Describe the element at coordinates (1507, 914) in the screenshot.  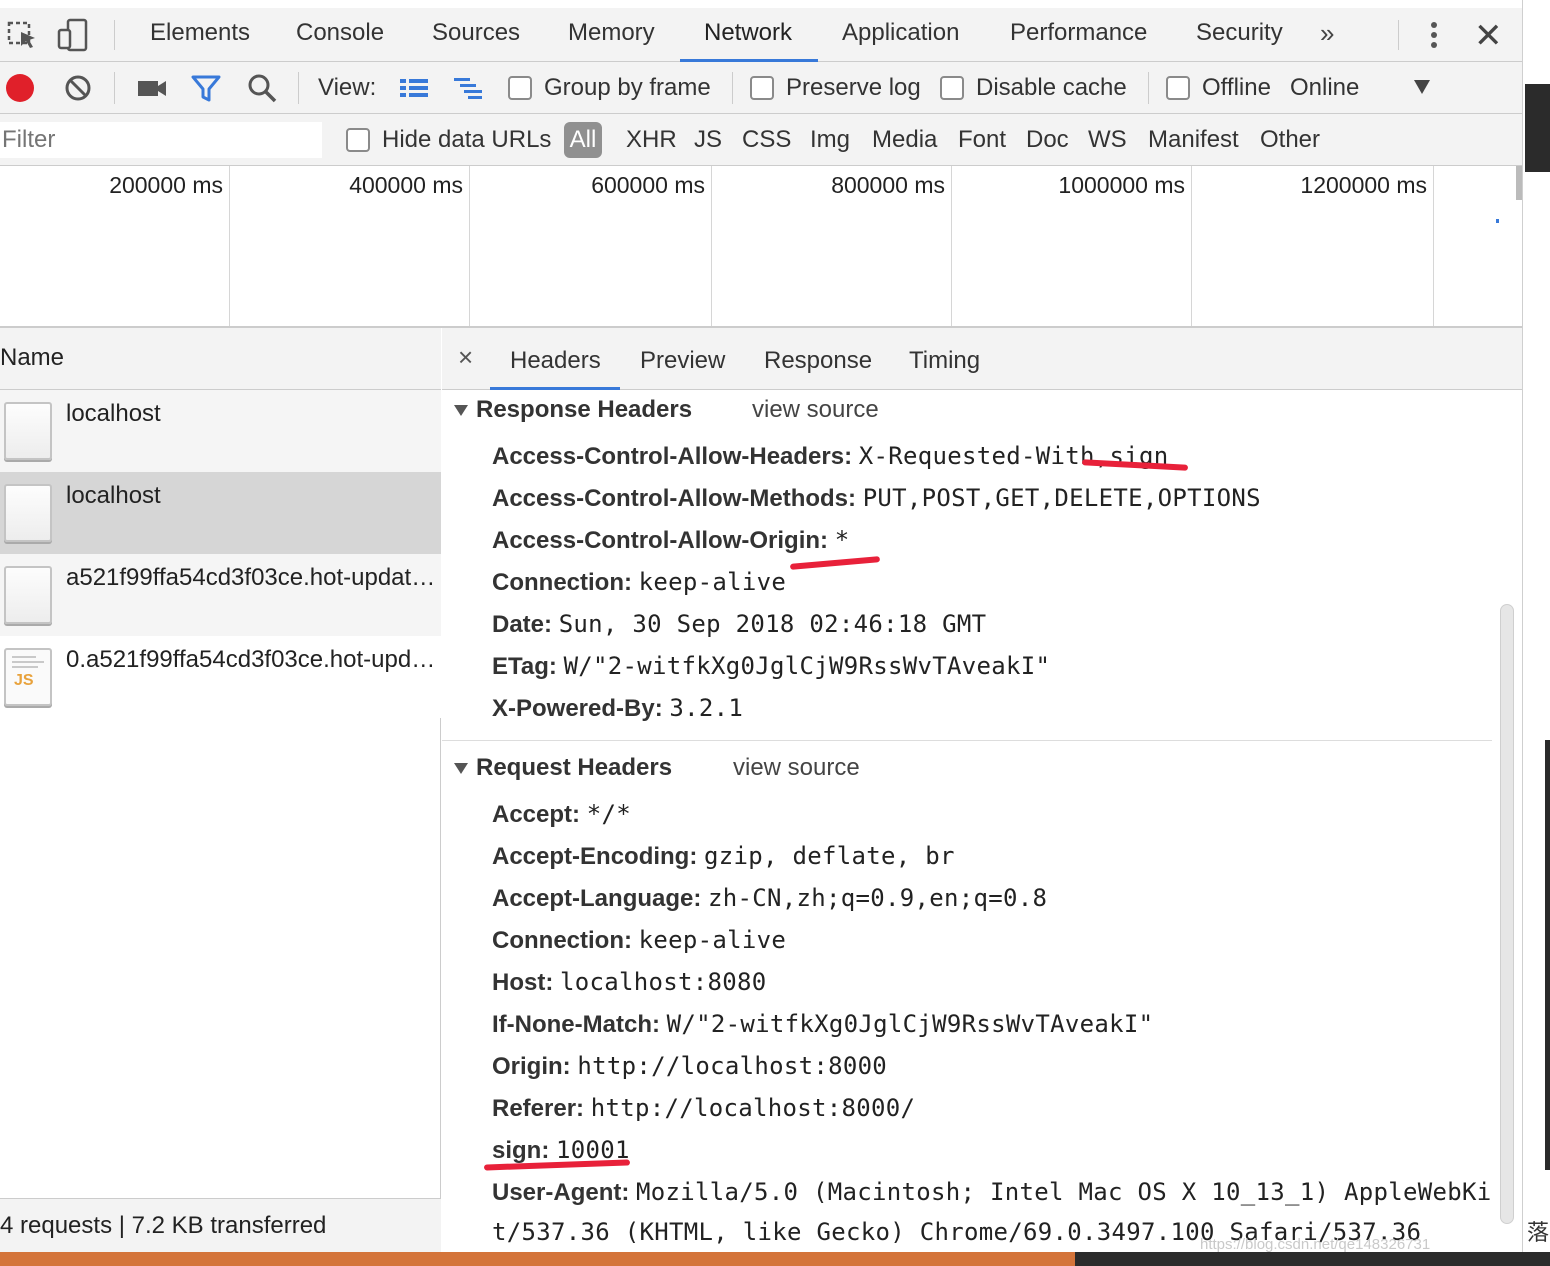
I see `details-scrollbar` at that location.